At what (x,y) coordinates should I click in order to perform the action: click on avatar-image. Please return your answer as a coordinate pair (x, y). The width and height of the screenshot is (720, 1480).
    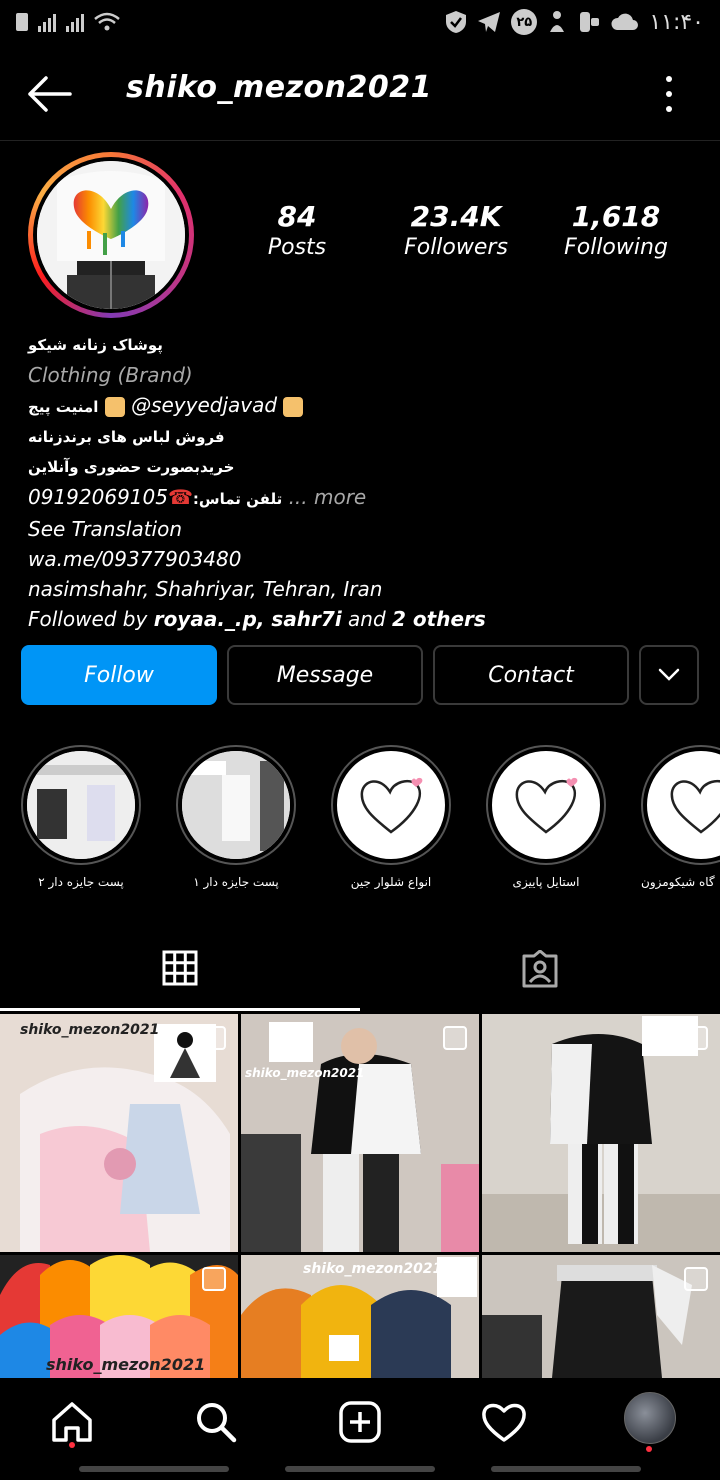
    Looking at the image, I should click on (111, 235).